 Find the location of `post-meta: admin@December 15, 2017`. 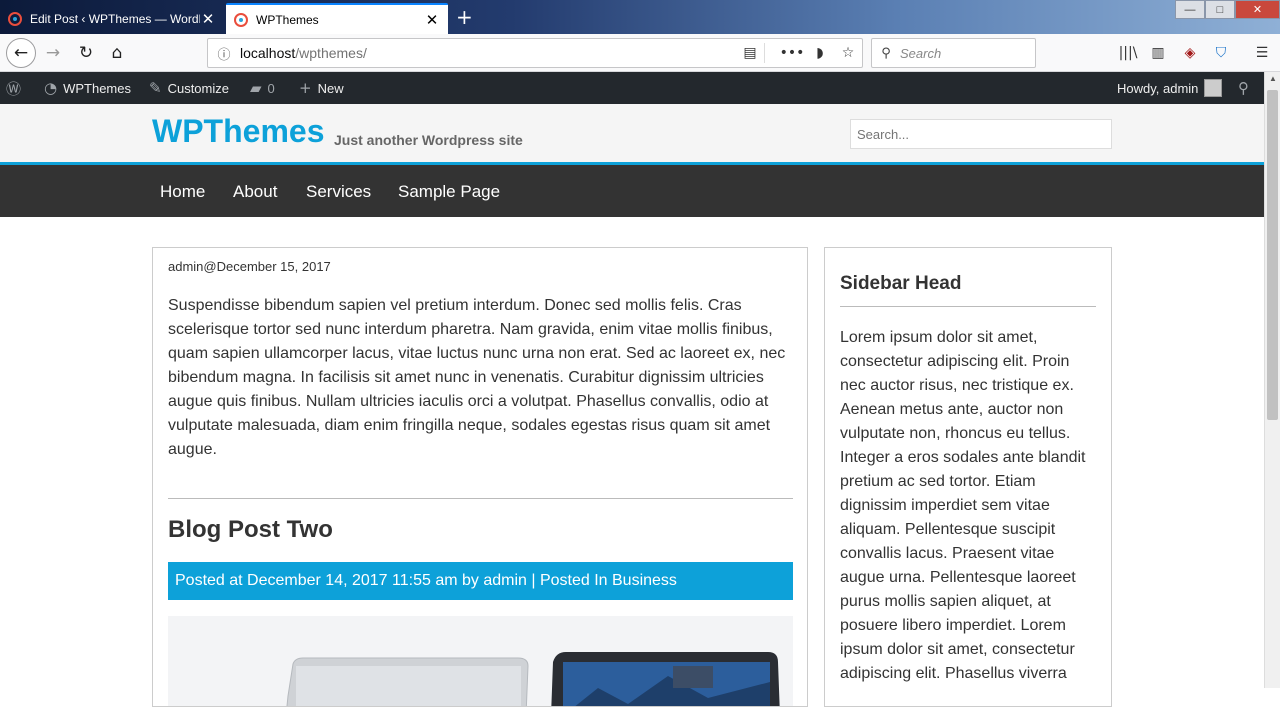

post-meta: admin@December 15, 2017 is located at coordinates (249, 266).